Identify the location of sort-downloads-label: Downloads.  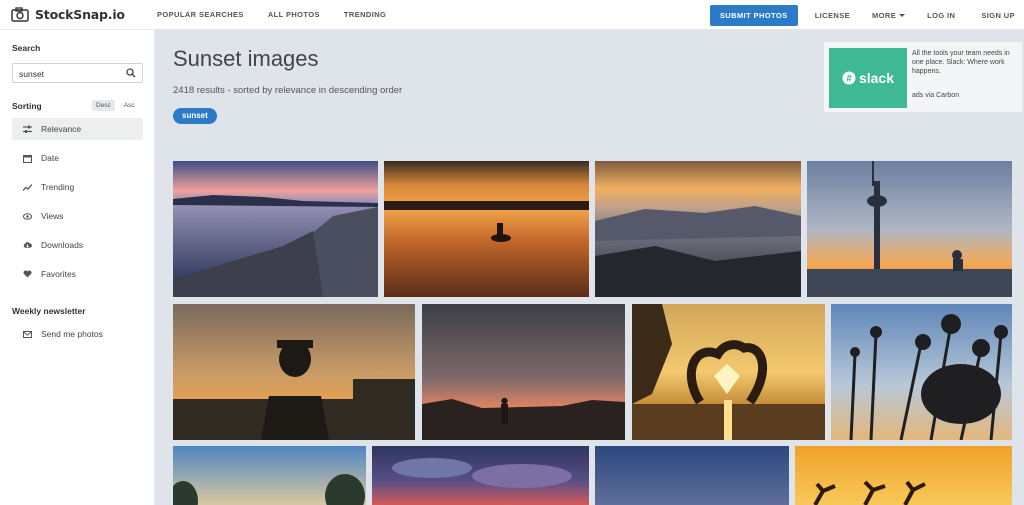
(62, 245).